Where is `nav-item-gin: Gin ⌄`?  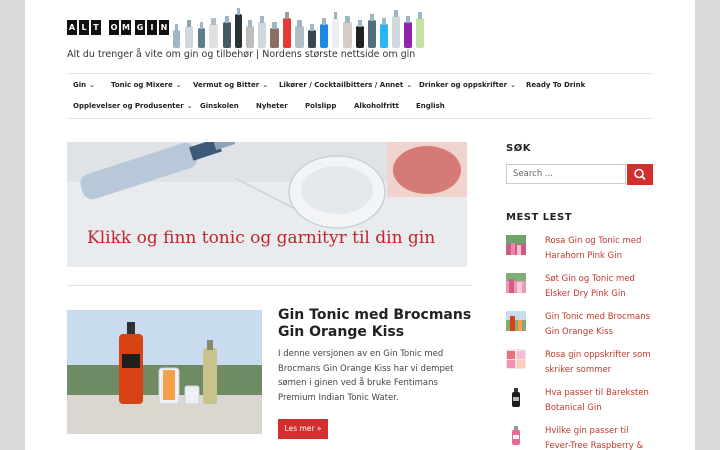
nav-item-gin: Gin ⌄ is located at coordinates (84, 85).